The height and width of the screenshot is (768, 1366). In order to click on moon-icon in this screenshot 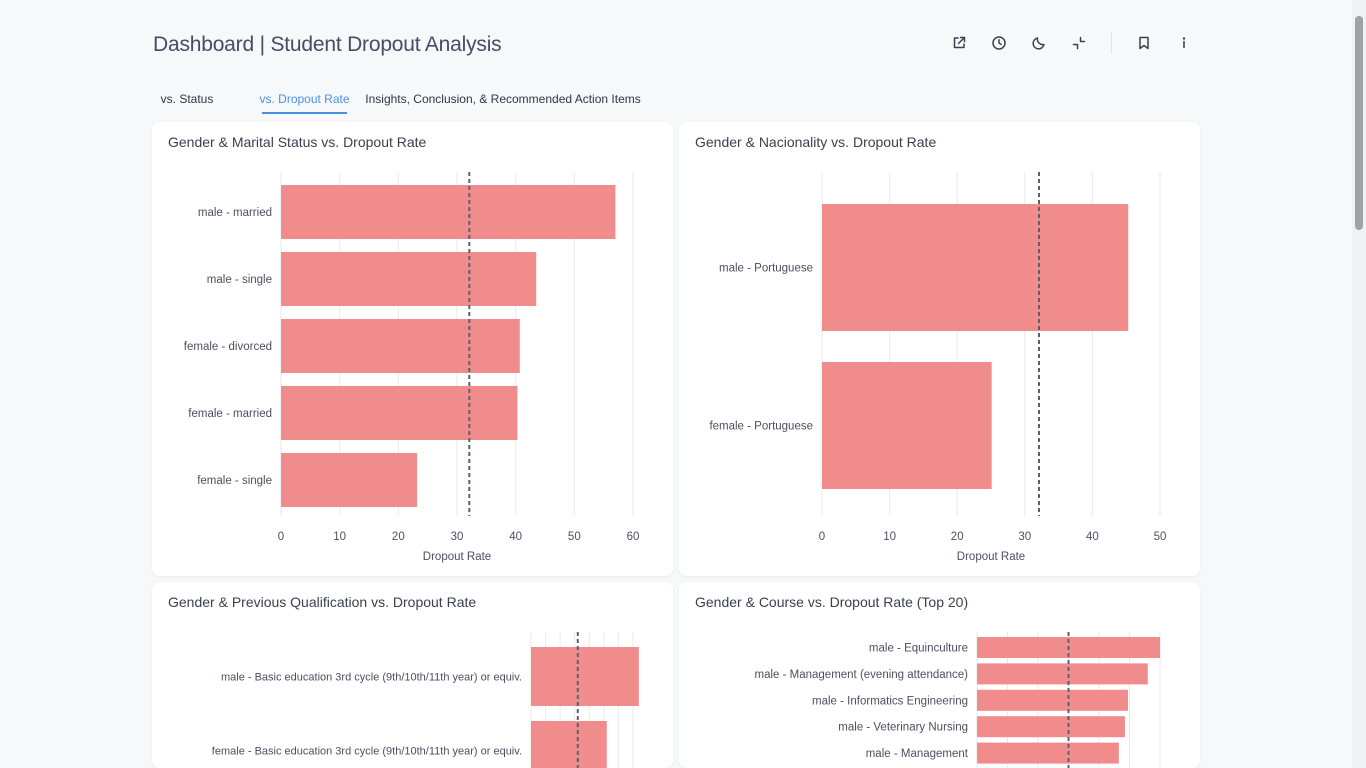, I will do `click(1038, 43)`.